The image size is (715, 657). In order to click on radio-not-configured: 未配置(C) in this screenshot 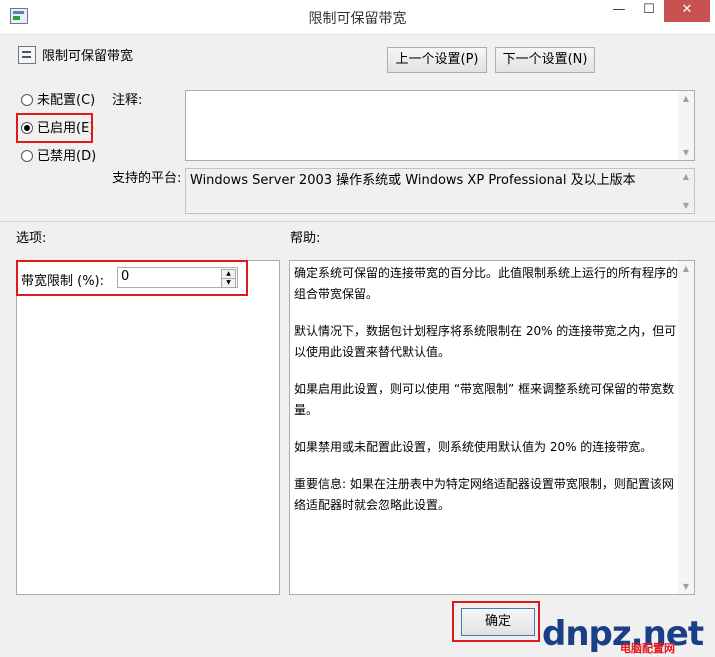, I will do `click(58, 101)`.